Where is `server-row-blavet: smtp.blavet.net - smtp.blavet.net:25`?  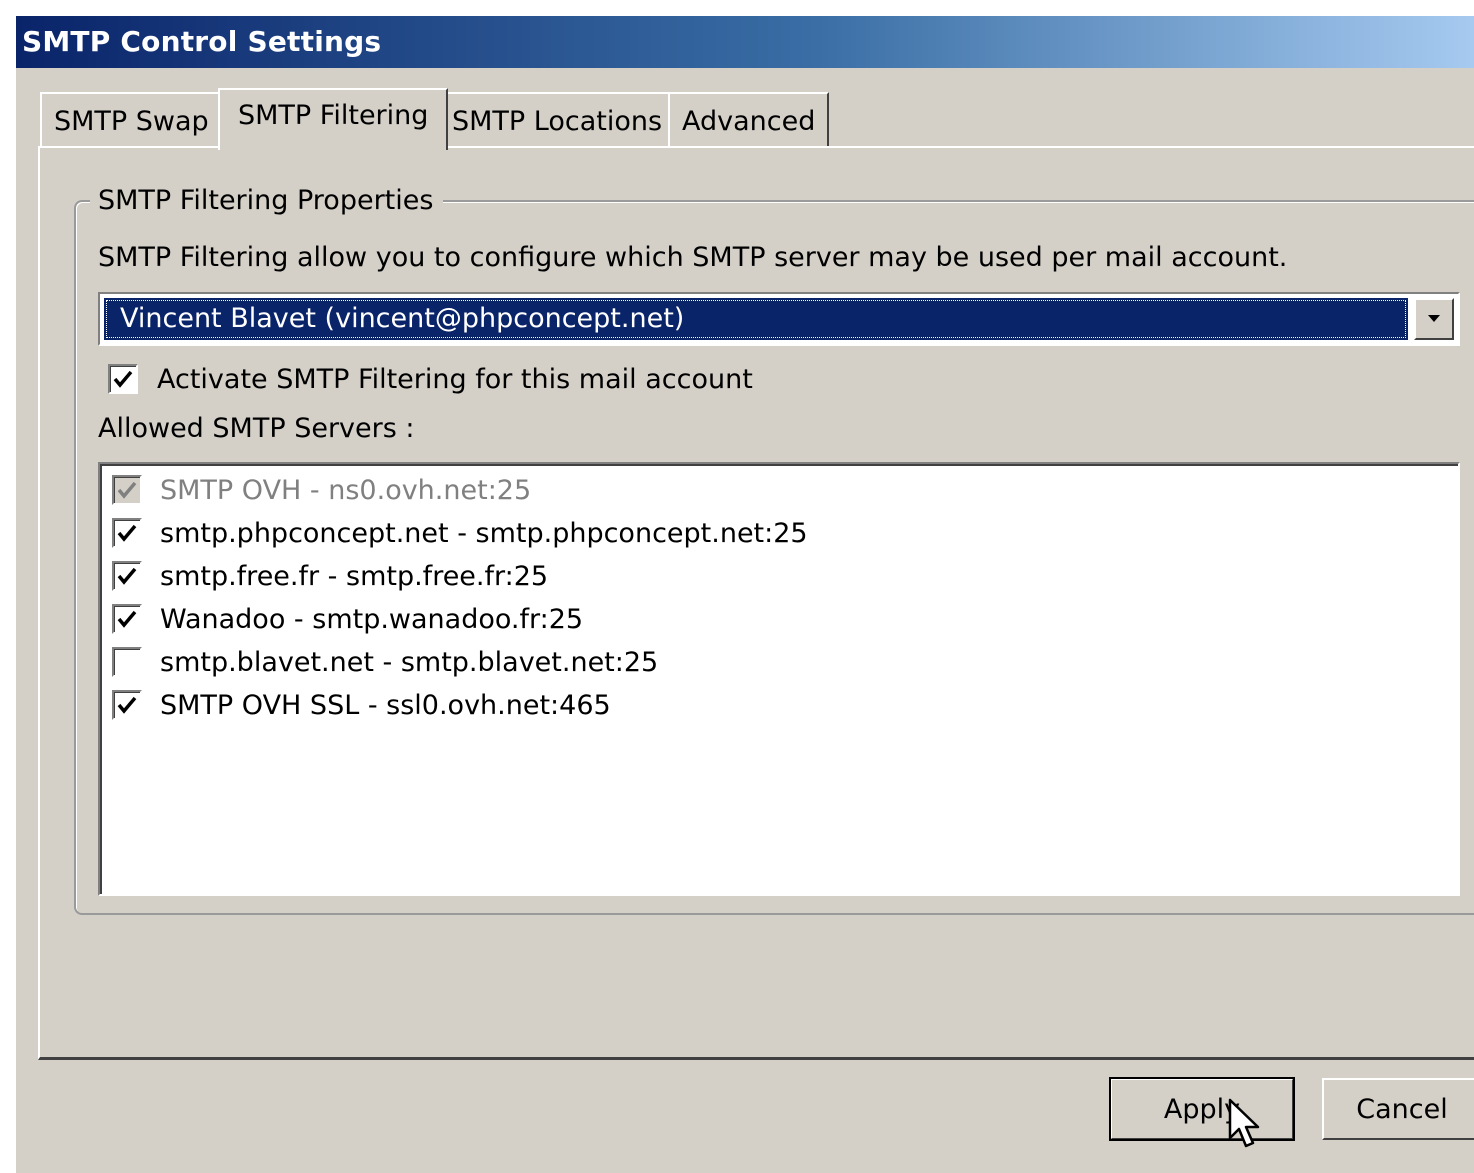
server-row-blavet: smtp.blavet.net - smtp.blavet.net:25 is located at coordinates (778, 662).